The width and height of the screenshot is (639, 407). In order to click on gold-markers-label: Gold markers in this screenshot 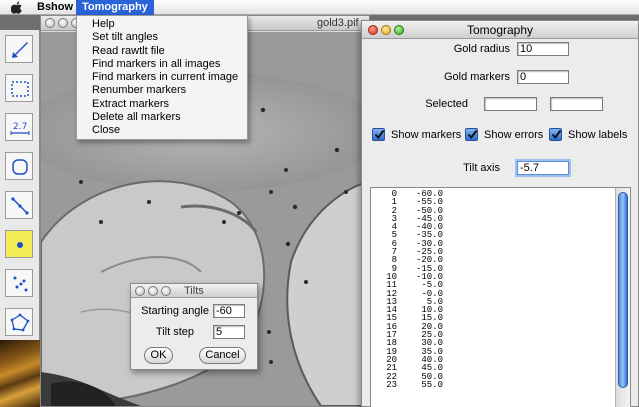, I will do `click(476, 77)`.